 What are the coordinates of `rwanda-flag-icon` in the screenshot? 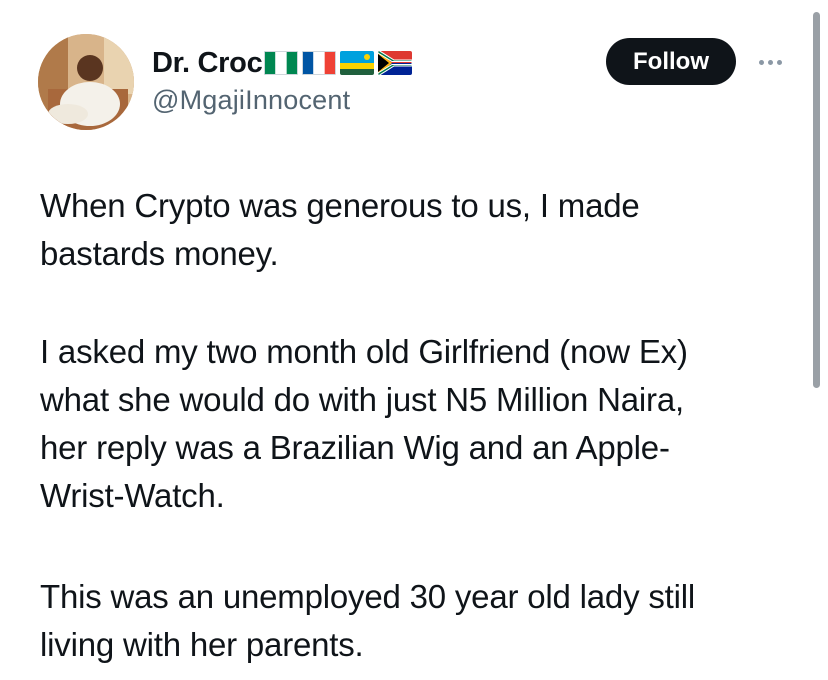 It's located at (357, 63).